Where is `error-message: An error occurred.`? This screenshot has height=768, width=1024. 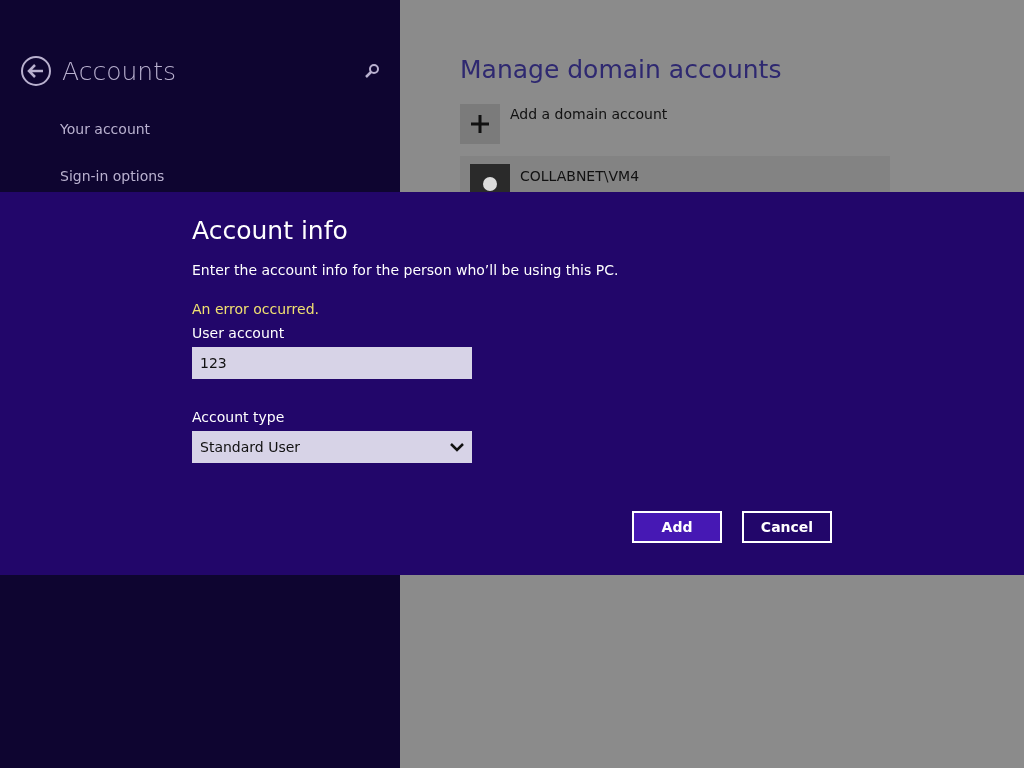 error-message: An error occurred. is located at coordinates (256, 309).